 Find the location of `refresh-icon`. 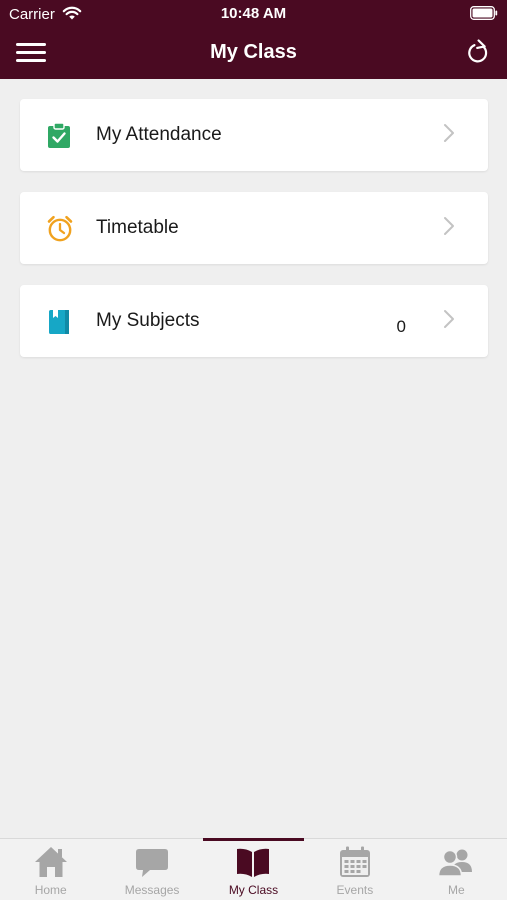

refresh-icon is located at coordinates (478, 52).